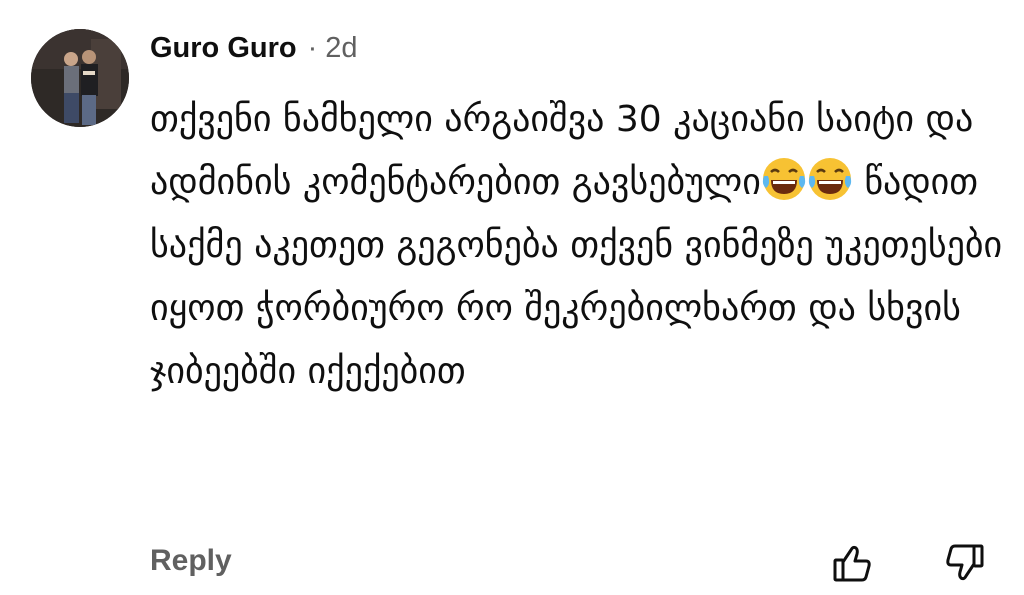 The width and height of the screenshot is (1024, 595). Describe the element at coordinates (964, 563) in the screenshot. I see `thumbs-down-icon` at that location.